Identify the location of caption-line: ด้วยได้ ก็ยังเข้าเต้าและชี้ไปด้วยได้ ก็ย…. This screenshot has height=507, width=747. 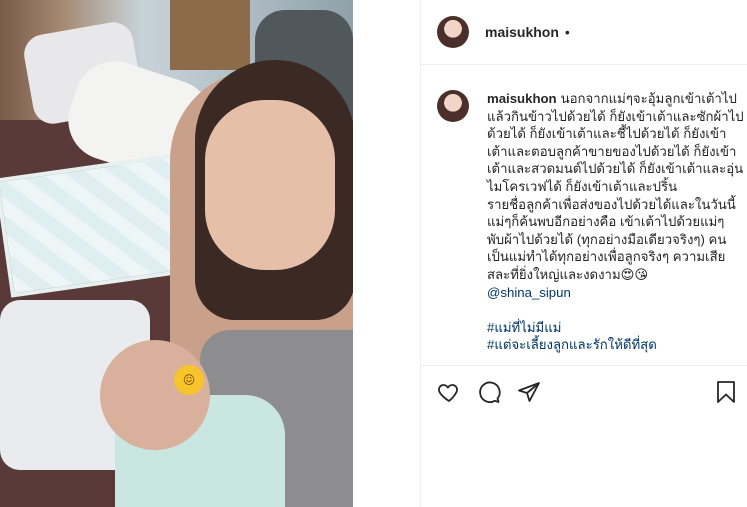
(607, 134).